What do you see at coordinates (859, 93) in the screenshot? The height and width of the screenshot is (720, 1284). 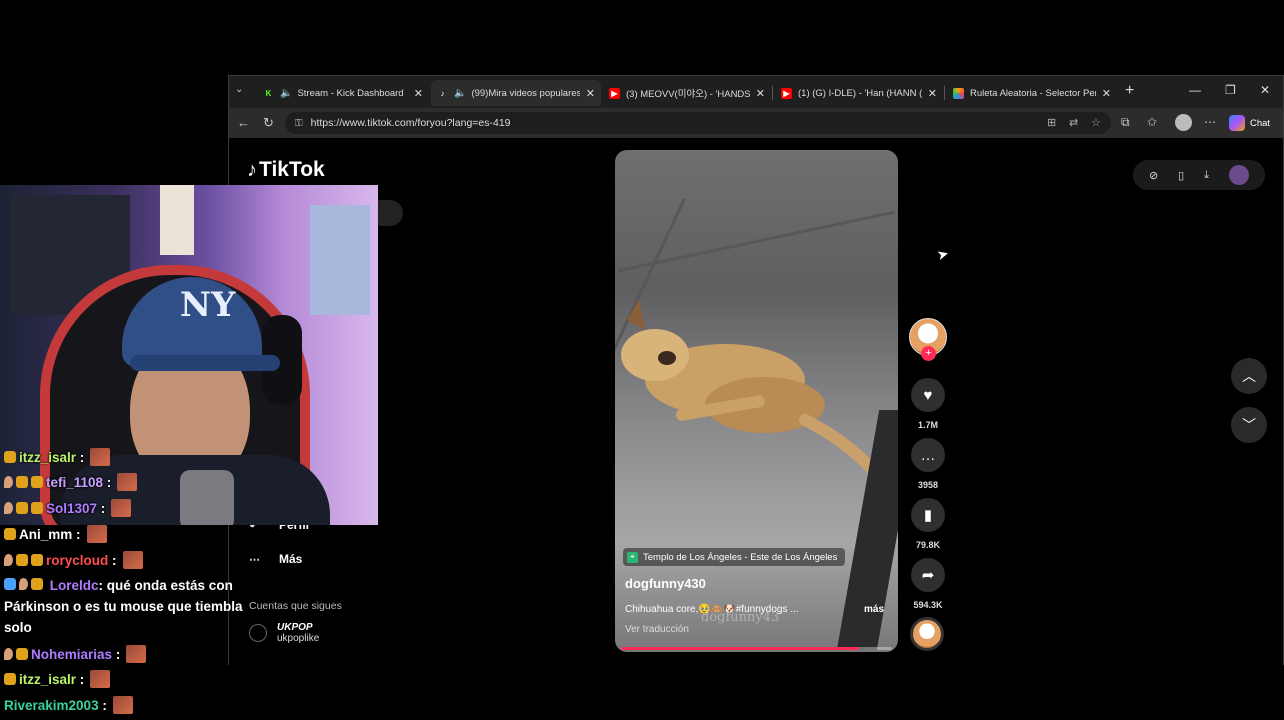 I see `tab-youtube-idle: ▶ (1) (G) I-DLE) - 'Han (HANN (A ✕` at bounding box center [859, 93].